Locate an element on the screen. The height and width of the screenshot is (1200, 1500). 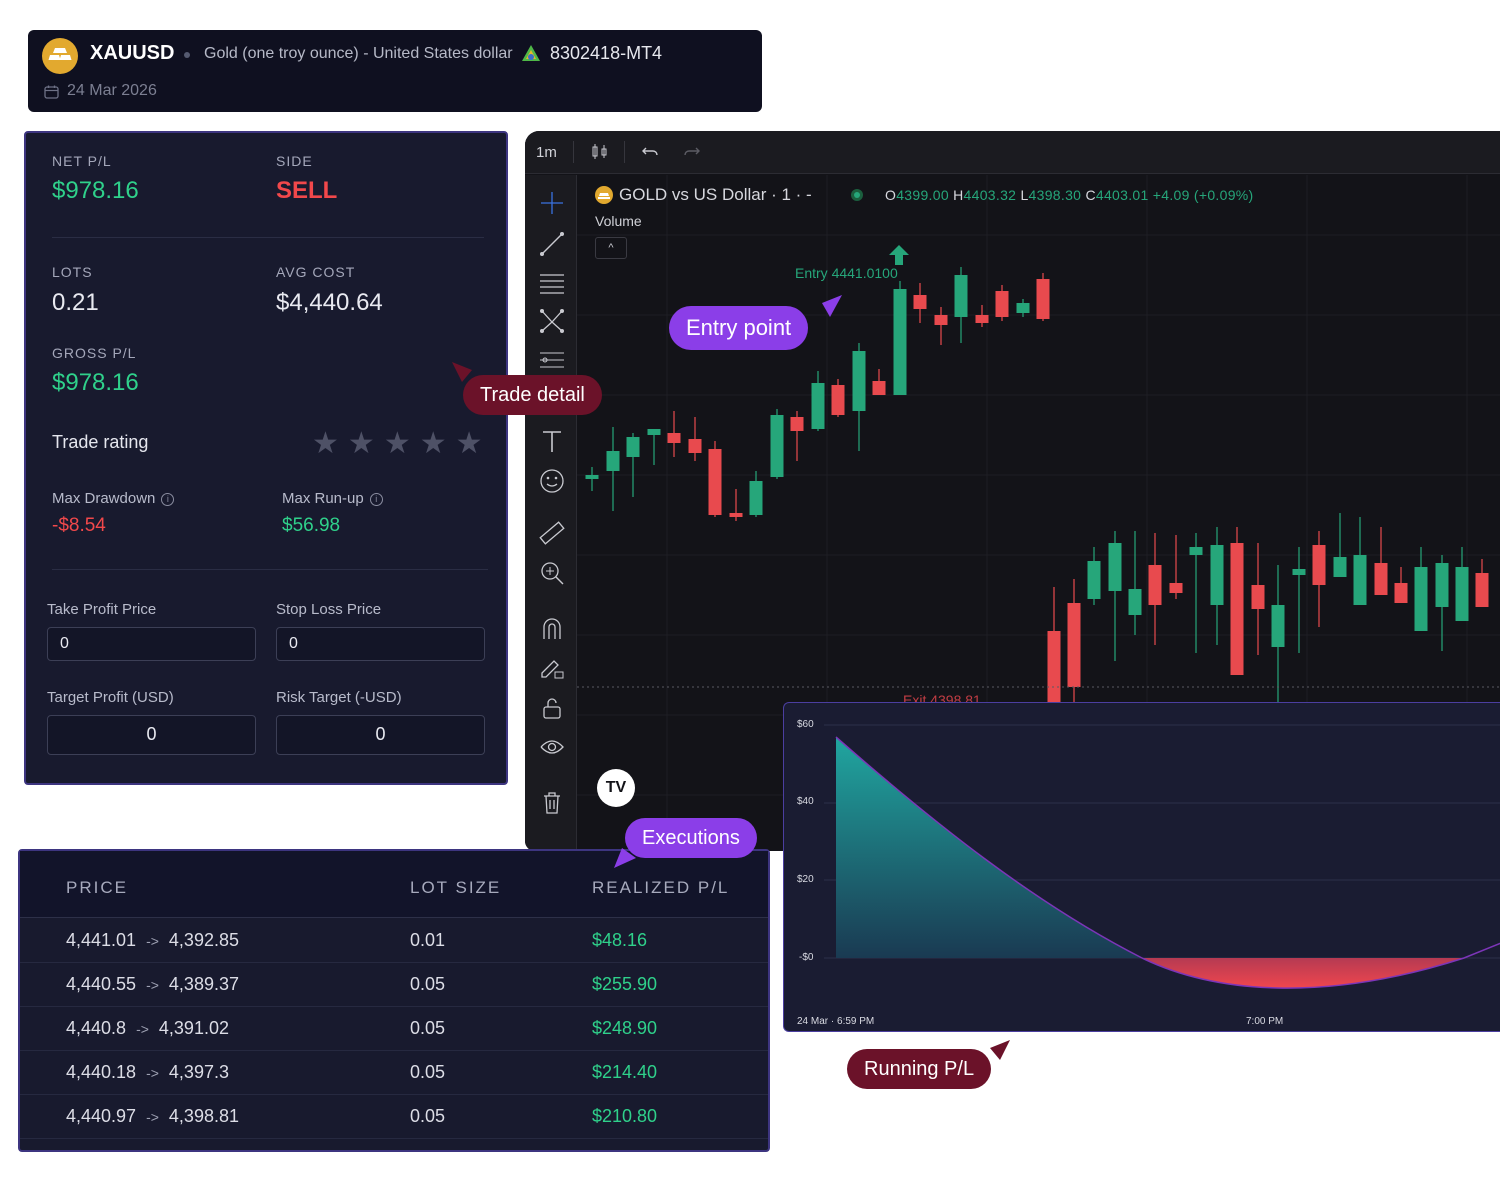
risk-target-label: Risk Target (-USD) is located at coordinates (339, 697).